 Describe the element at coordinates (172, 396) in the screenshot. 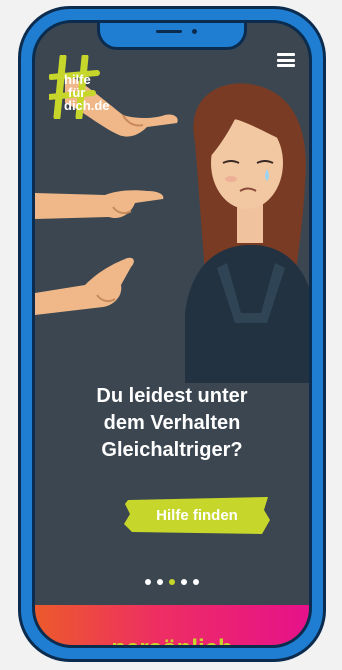

I see `headline-line-1: Du leidest unter` at that location.